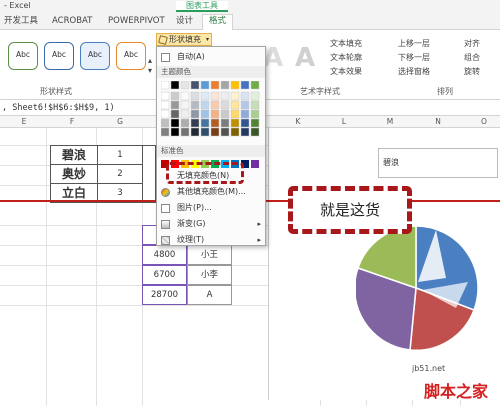 Image resolution: width=500 pixels, height=406 pixels. Describe the element at coordinates (72, 121) in the screenshot. I see `column-header-f: F` at that location.